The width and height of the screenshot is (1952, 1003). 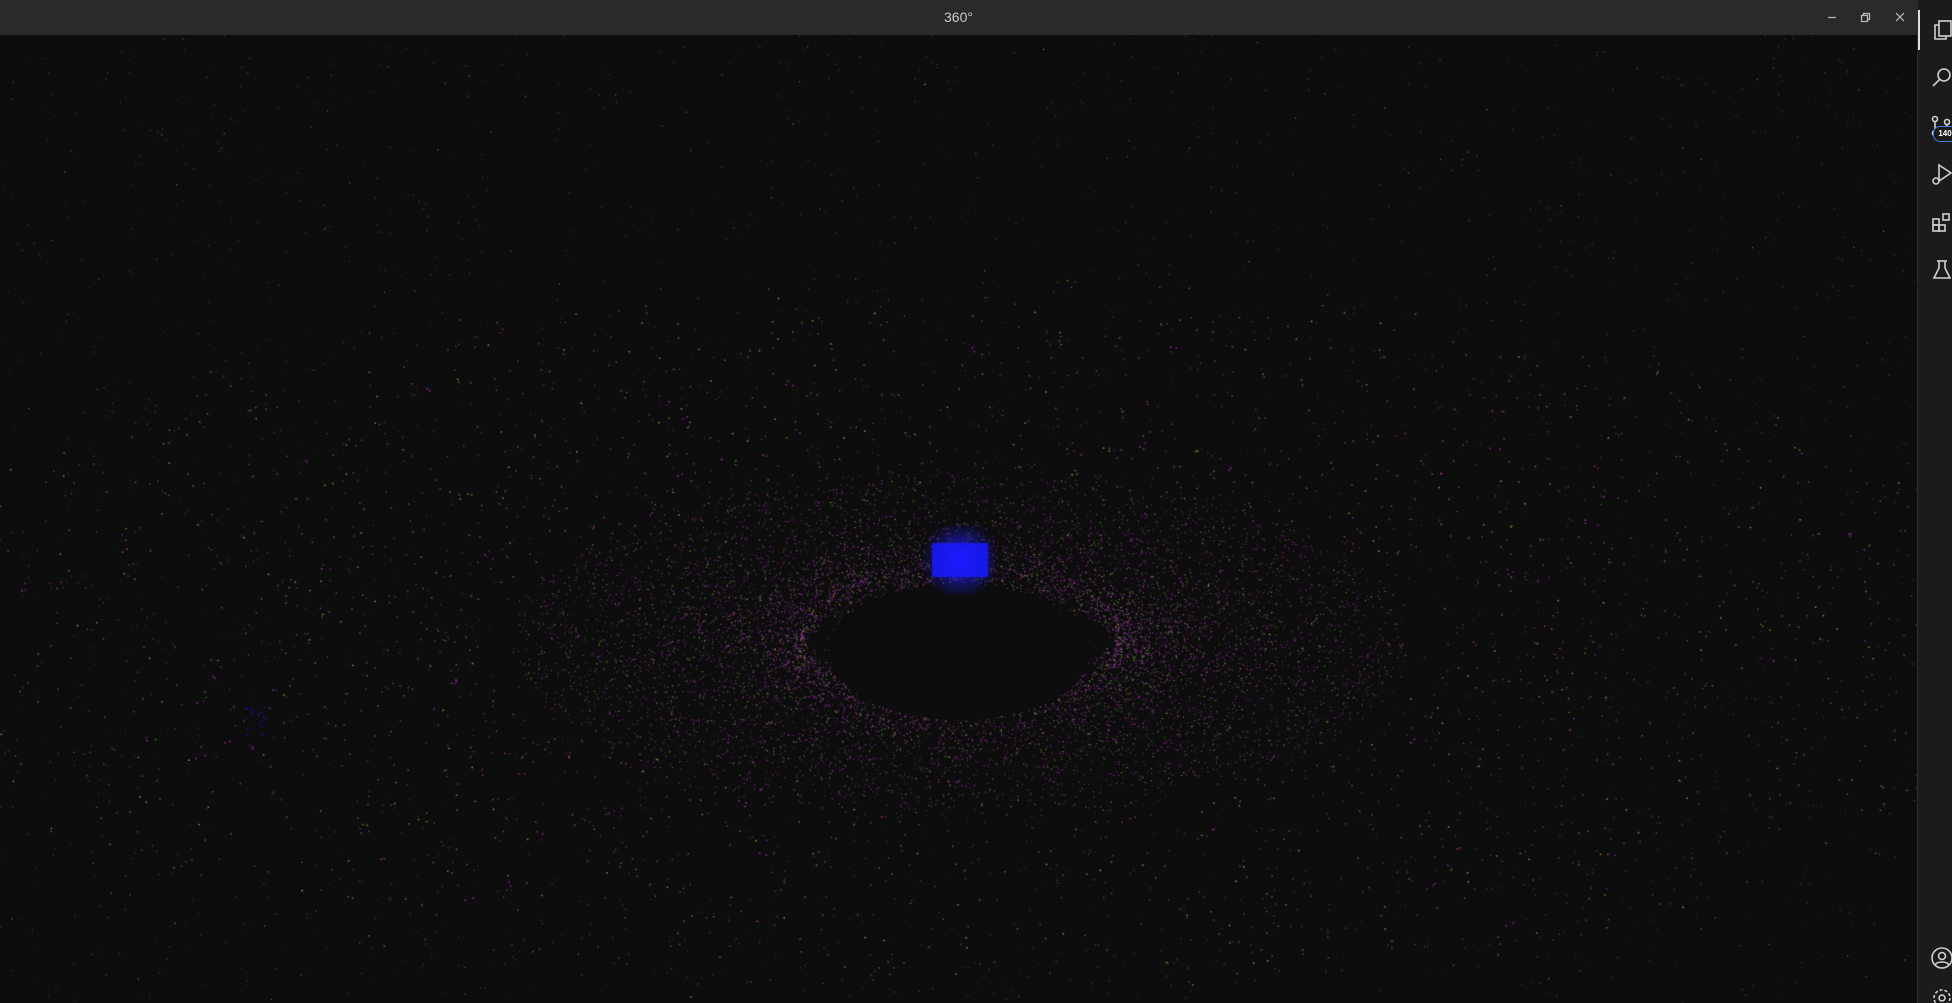 What do you see at coordinates (1941, 222) in the screenshot?
I see `extensions-icon` at bounding box center [1941, 222].